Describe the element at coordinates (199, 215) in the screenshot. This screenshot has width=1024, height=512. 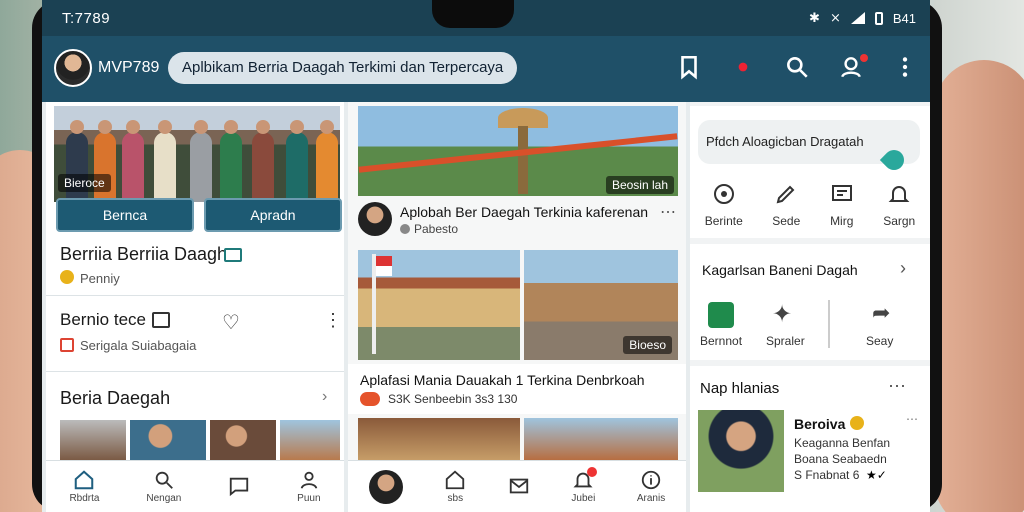
I see `hero-buttons: Bernca Apradn` at that location.